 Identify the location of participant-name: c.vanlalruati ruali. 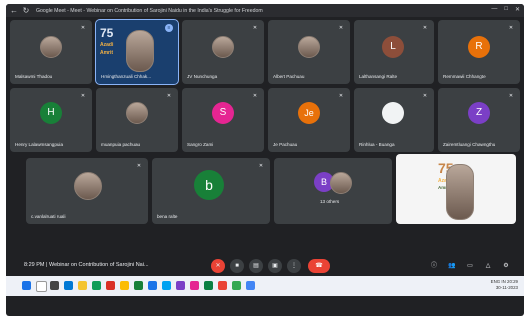
(48, 216).